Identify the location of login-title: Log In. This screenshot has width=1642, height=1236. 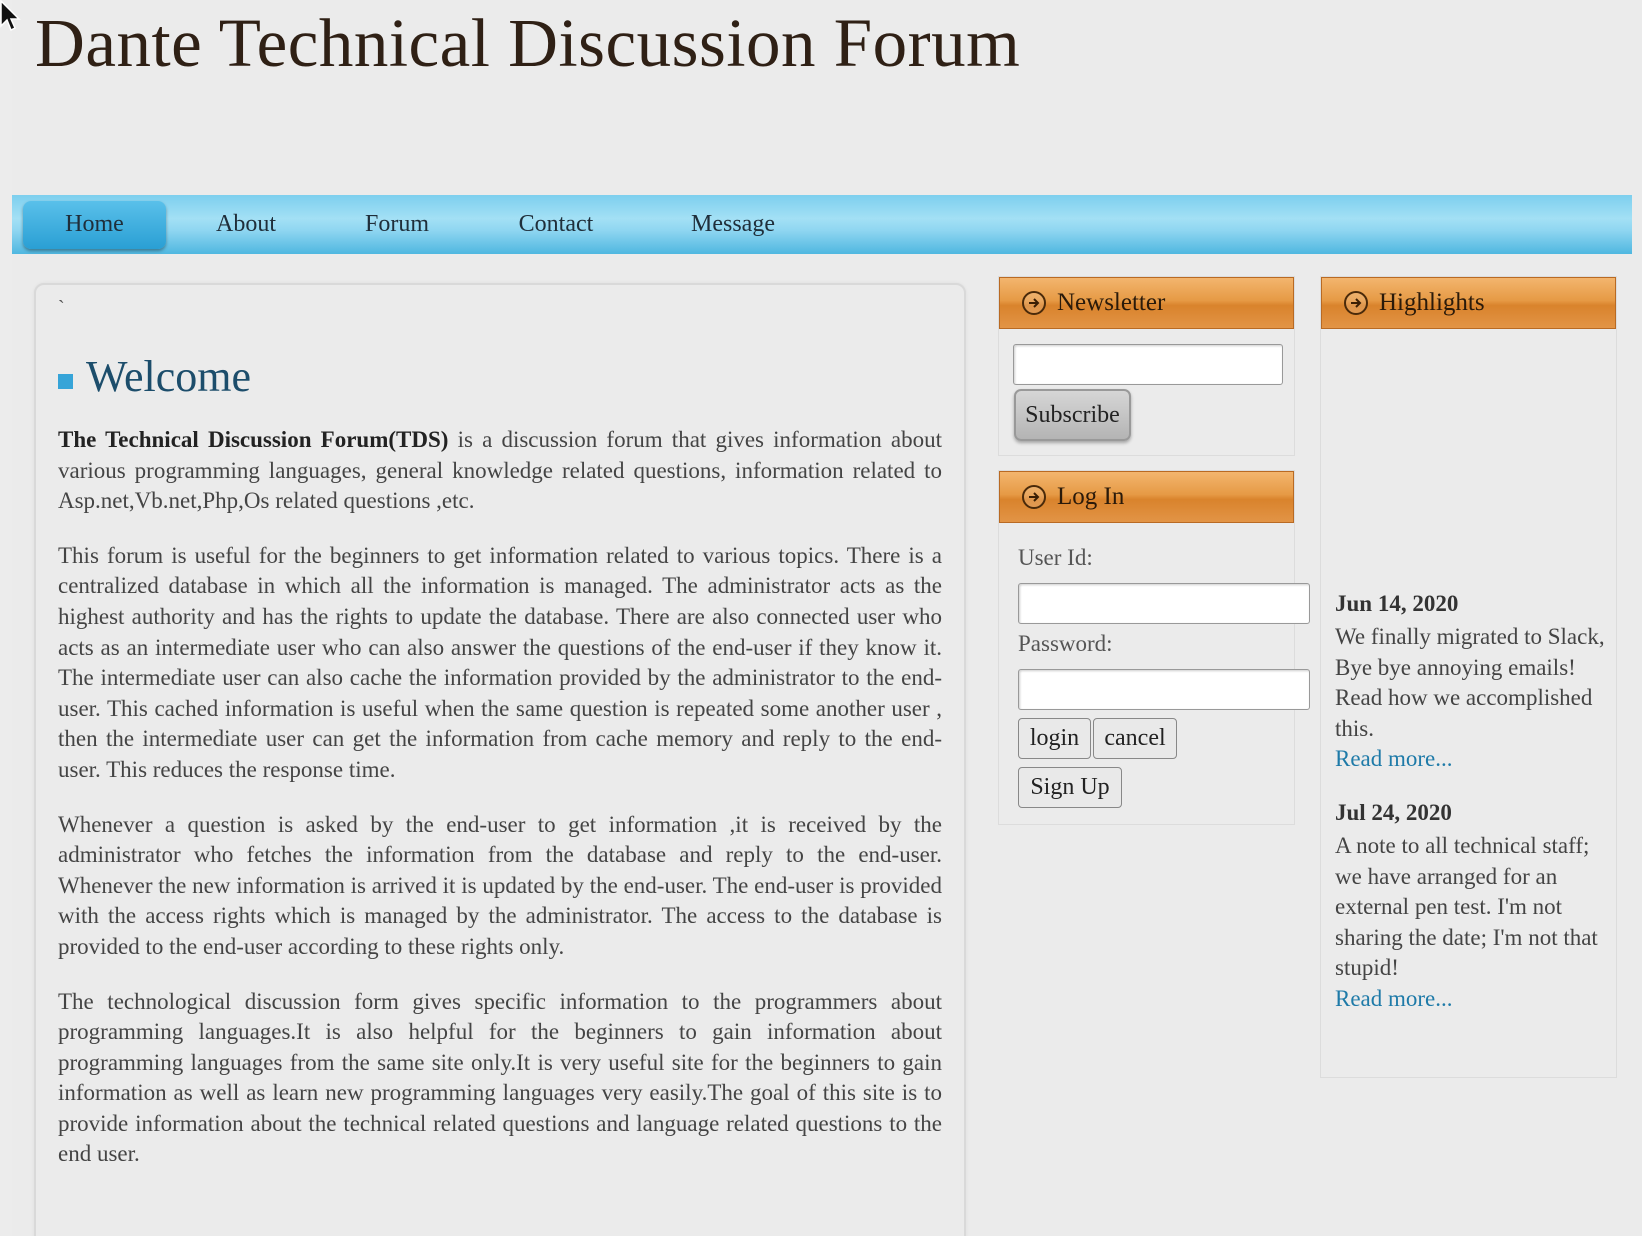
(1091, 496).